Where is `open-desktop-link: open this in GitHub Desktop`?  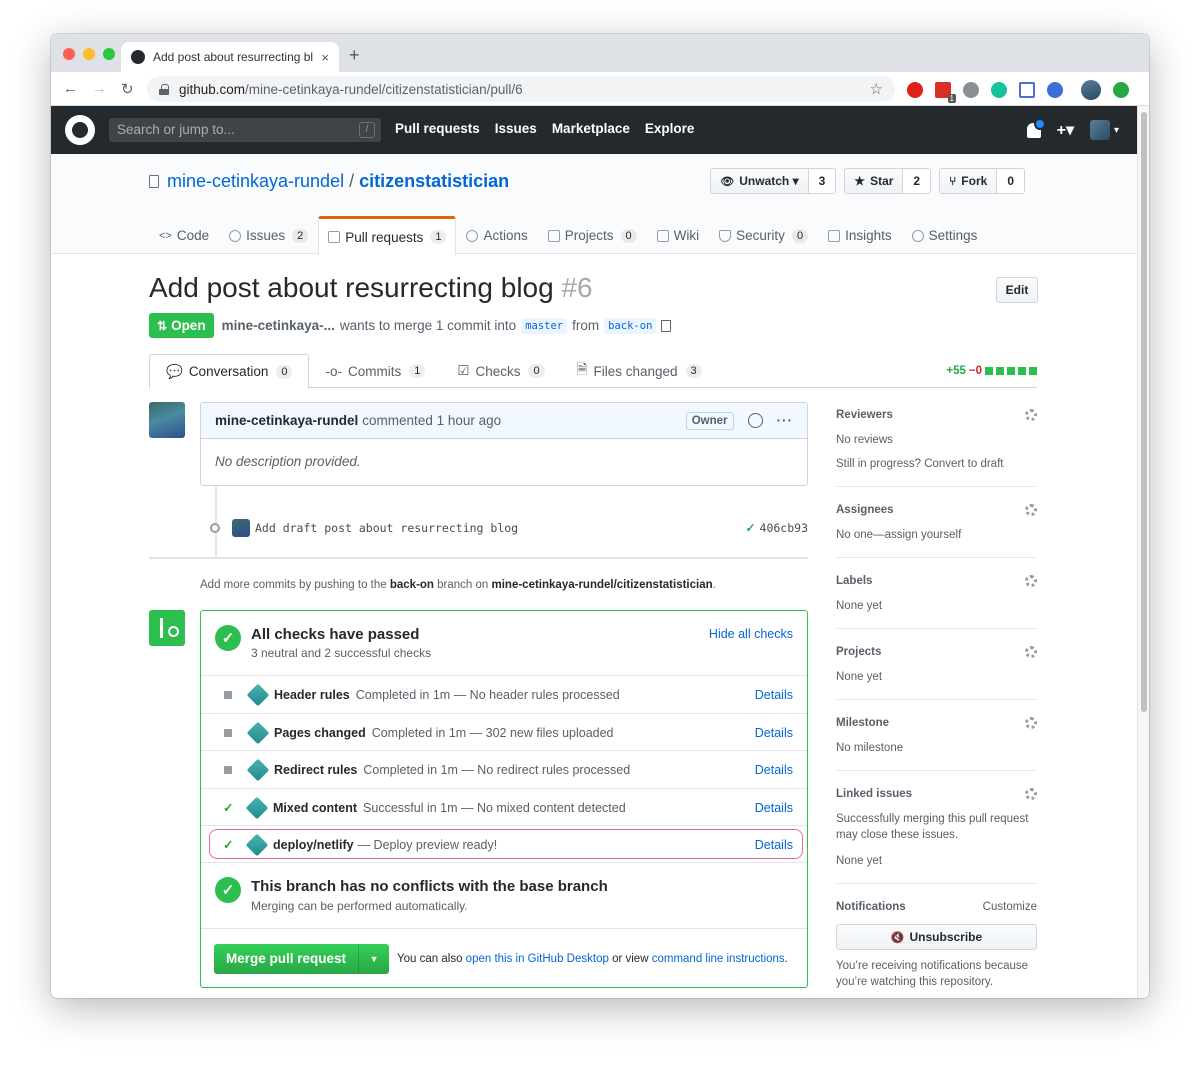 open-desktop-link: open this in GitHub Desktop is located at coordinates (537, 959).